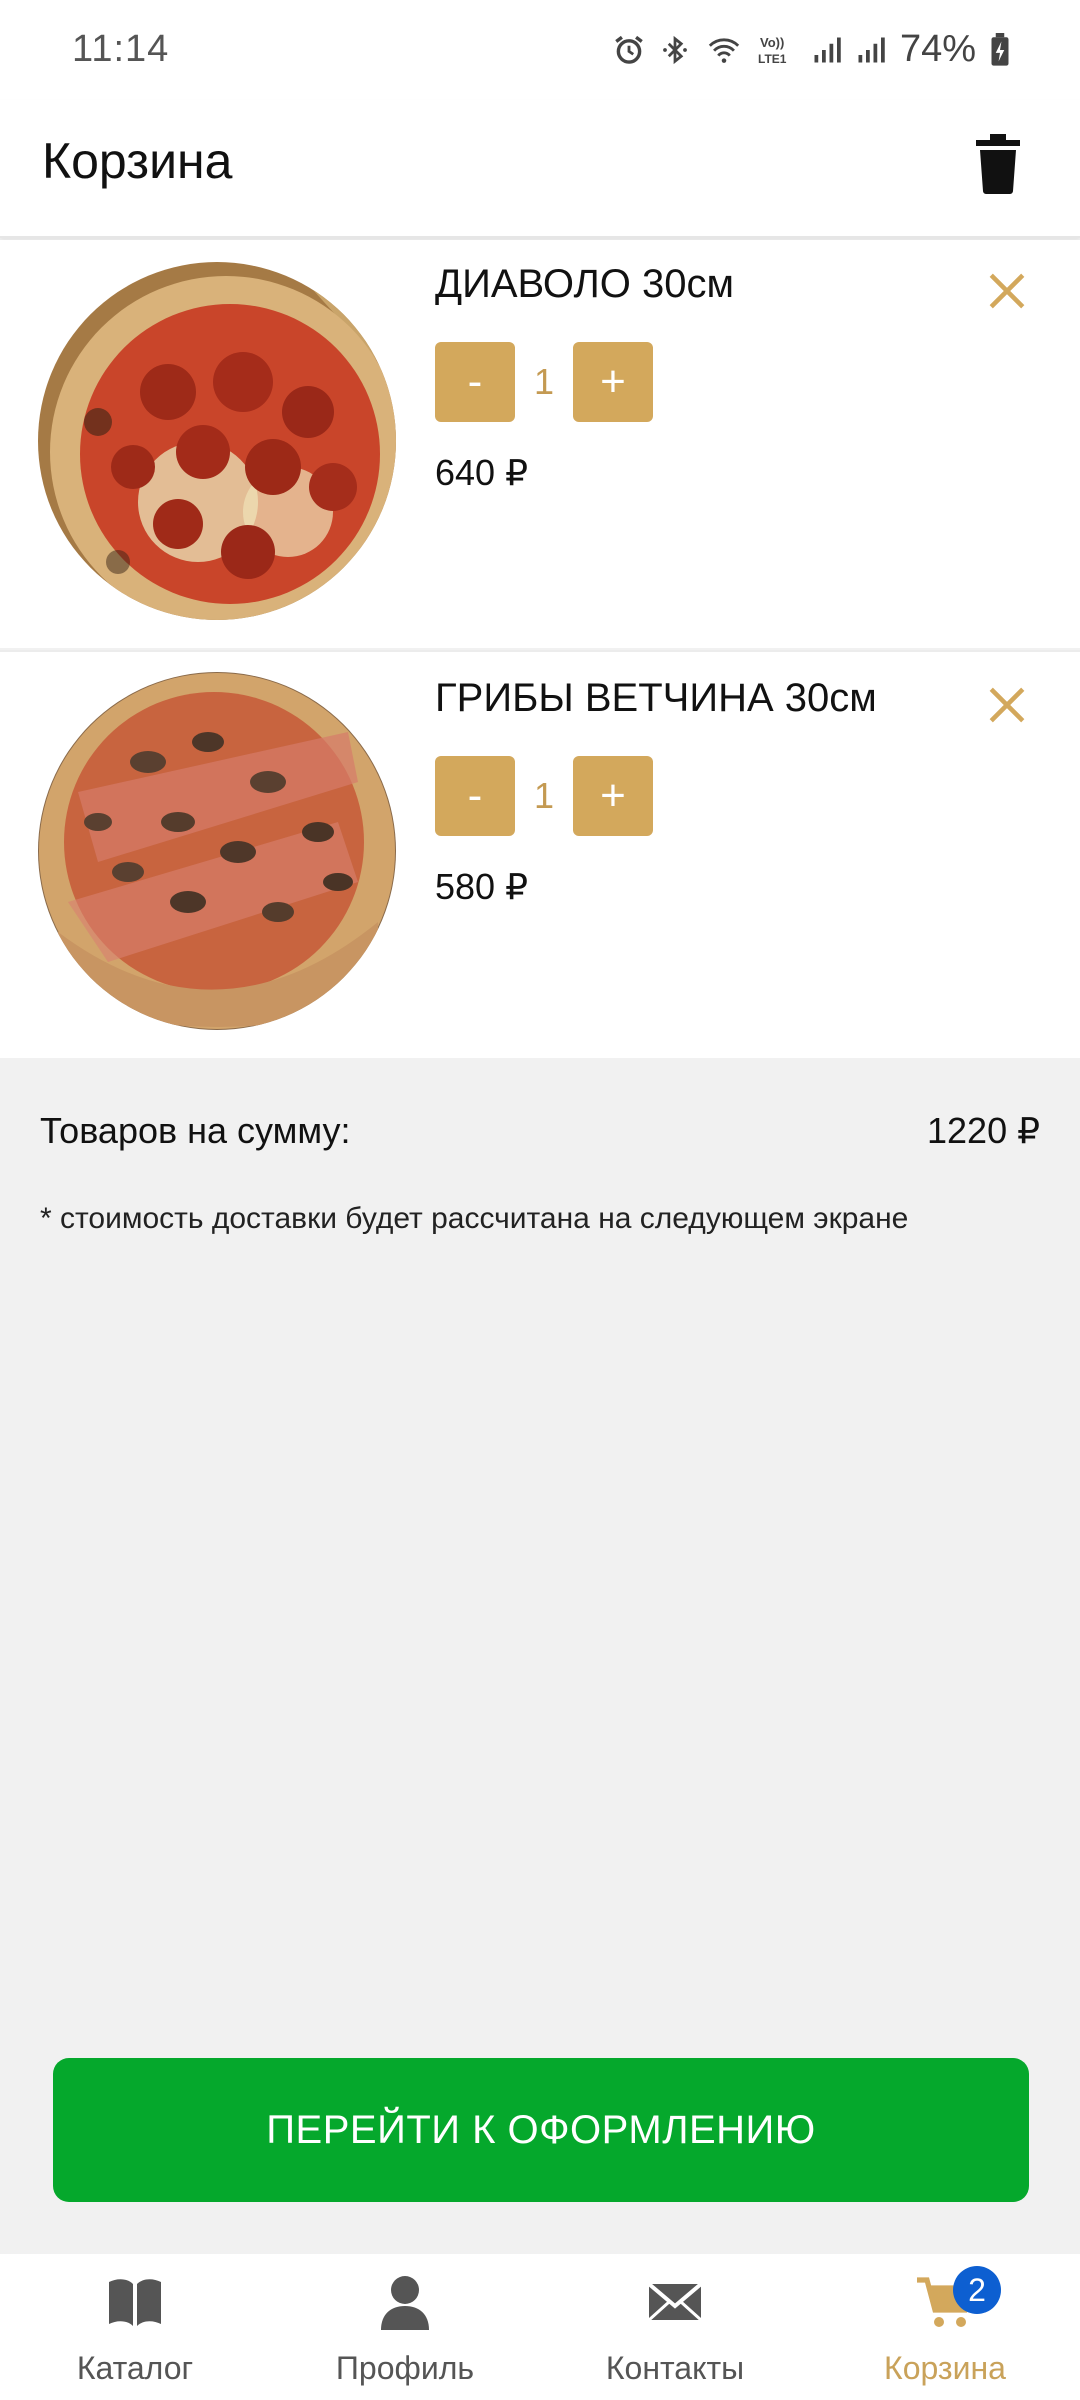 Image resolution: width=1080 pixels, height=2400 pixels. I want to click on checkout-button: ПЕРЕЙТИ К ОФОРМЛЕНИЮ, so click(541, 2130).